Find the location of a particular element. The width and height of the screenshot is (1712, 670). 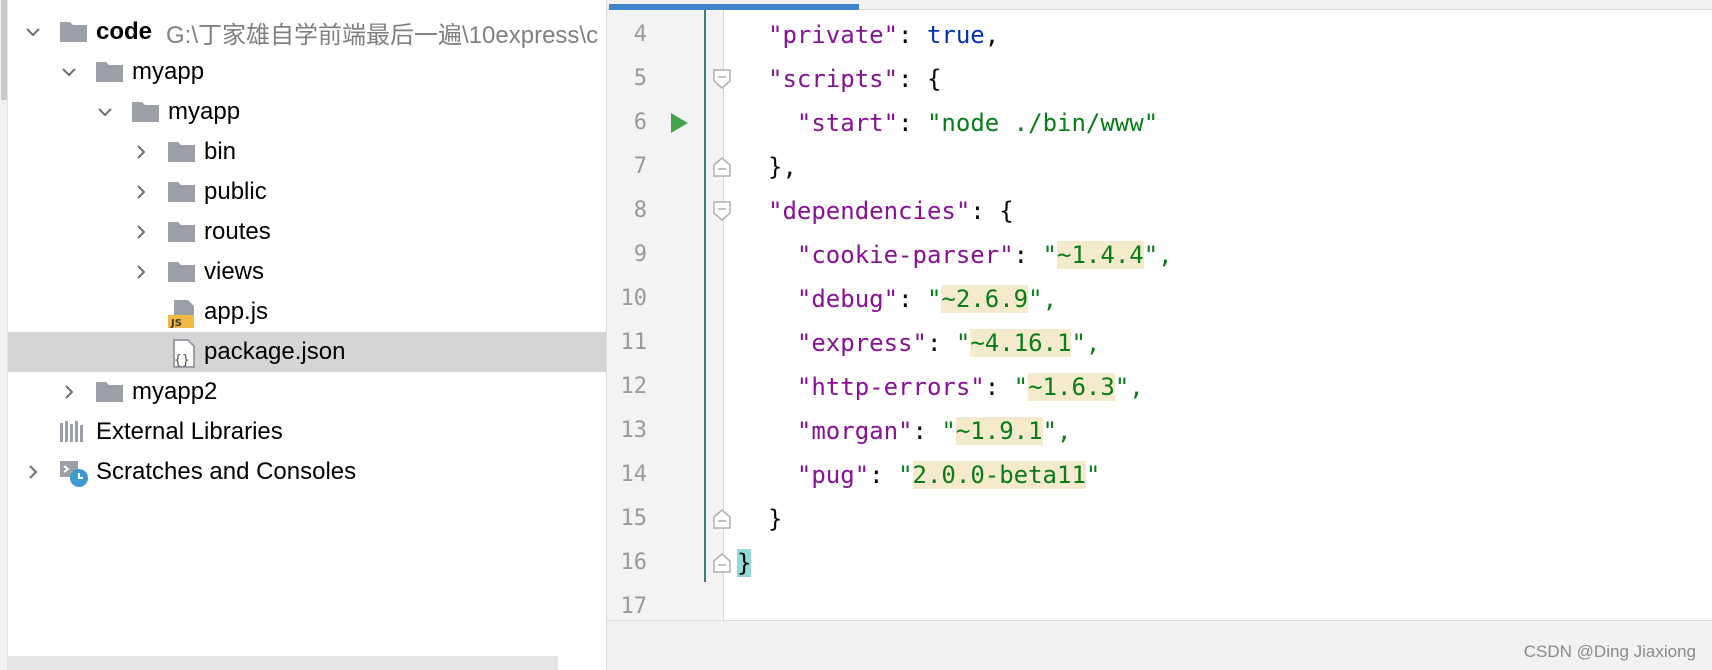

code-line: 7 }, is located at coordinates (1159, 167).